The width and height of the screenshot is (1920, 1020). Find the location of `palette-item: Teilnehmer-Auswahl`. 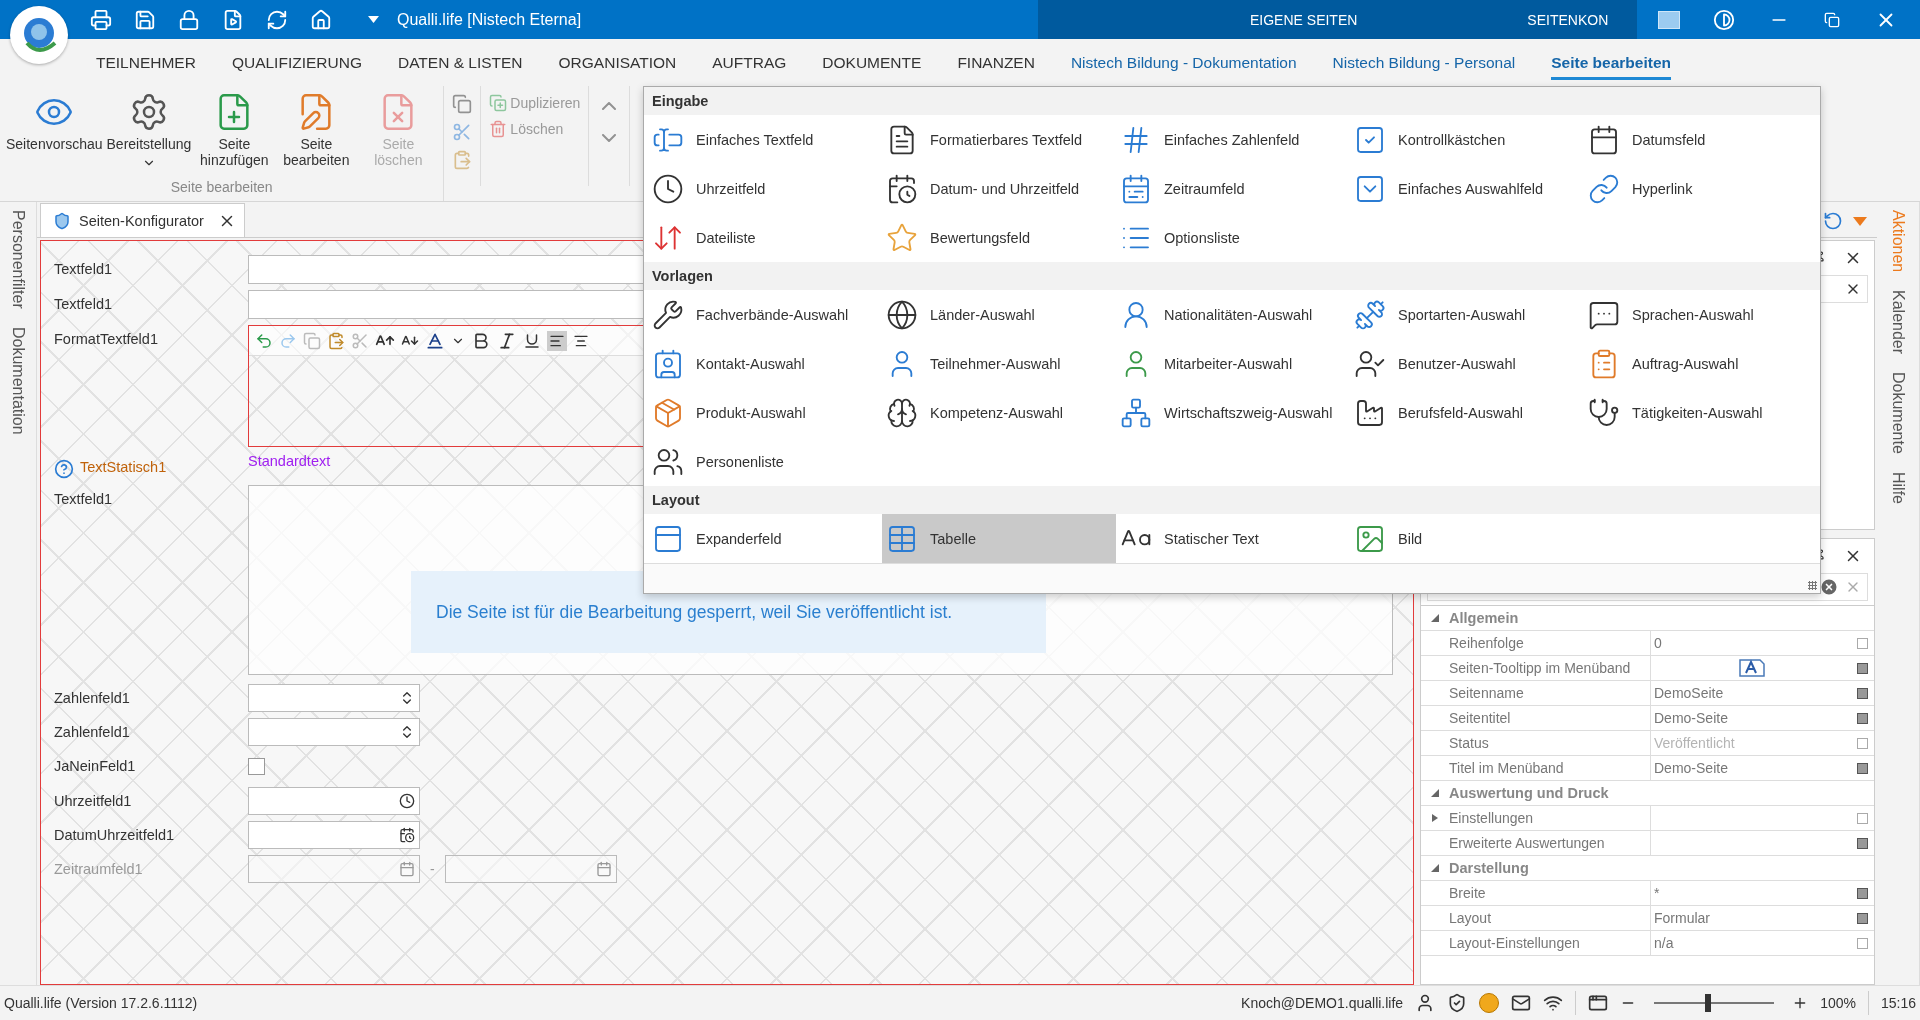

palette-item: Teilnehmer-Auswahl is located at coordinates (999, 363).